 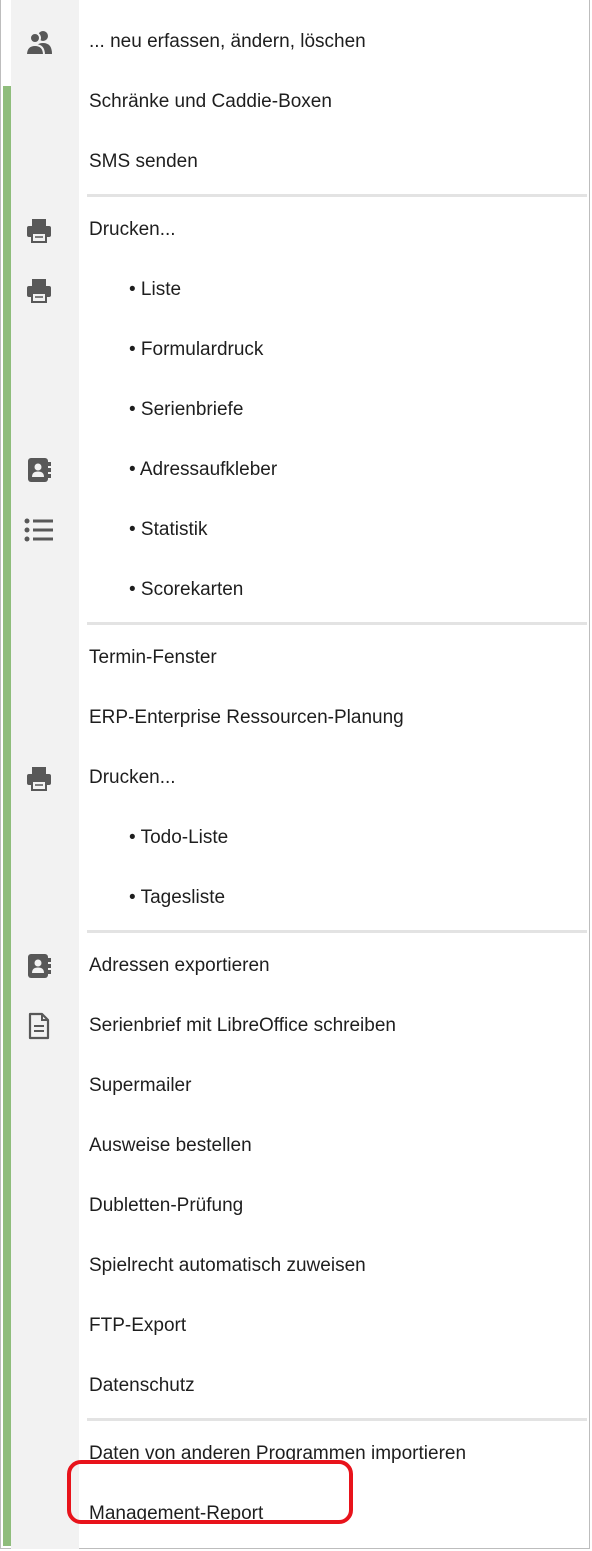 I want to click on menu-item-label: Spielrecht automatisch zuweisen, so click(x=227, y=1265).